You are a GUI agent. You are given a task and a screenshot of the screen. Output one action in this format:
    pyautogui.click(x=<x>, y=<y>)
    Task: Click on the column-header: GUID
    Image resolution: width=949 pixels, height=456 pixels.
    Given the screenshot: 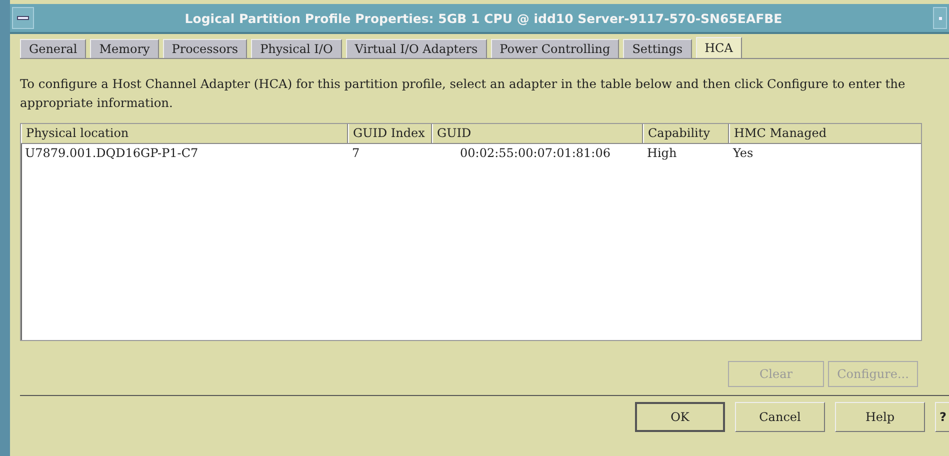 What is the action you would take?
    pyautogui.click(x=537, y=133)
    